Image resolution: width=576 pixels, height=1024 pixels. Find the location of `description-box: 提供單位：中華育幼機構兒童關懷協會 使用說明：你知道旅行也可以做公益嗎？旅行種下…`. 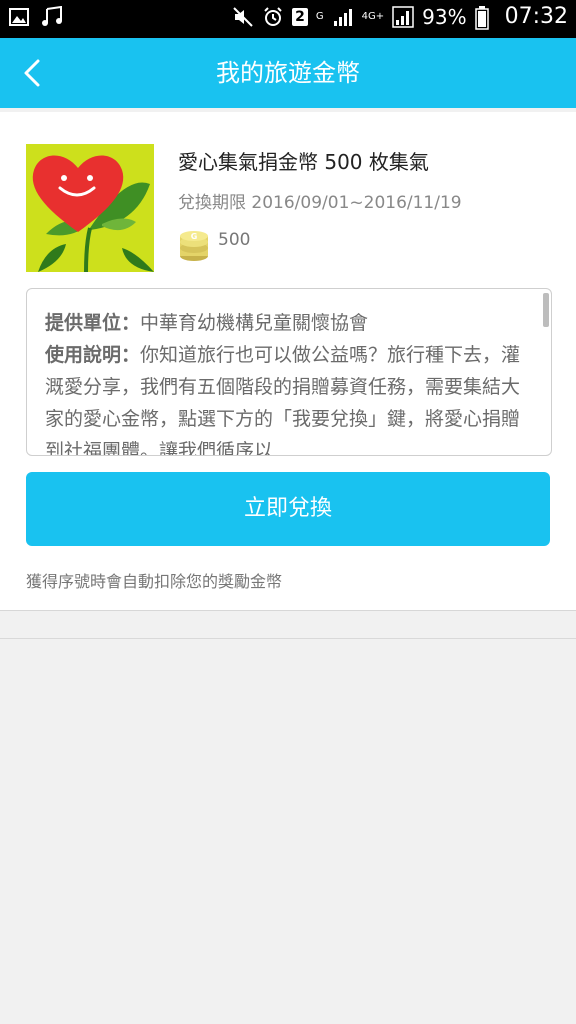

description-box: 提供單位：中華育幼機構兒童關懷協會 使用說明：你知道旅行也可以做公益嗎？旅行種下… is located at coordinates (289, 372).